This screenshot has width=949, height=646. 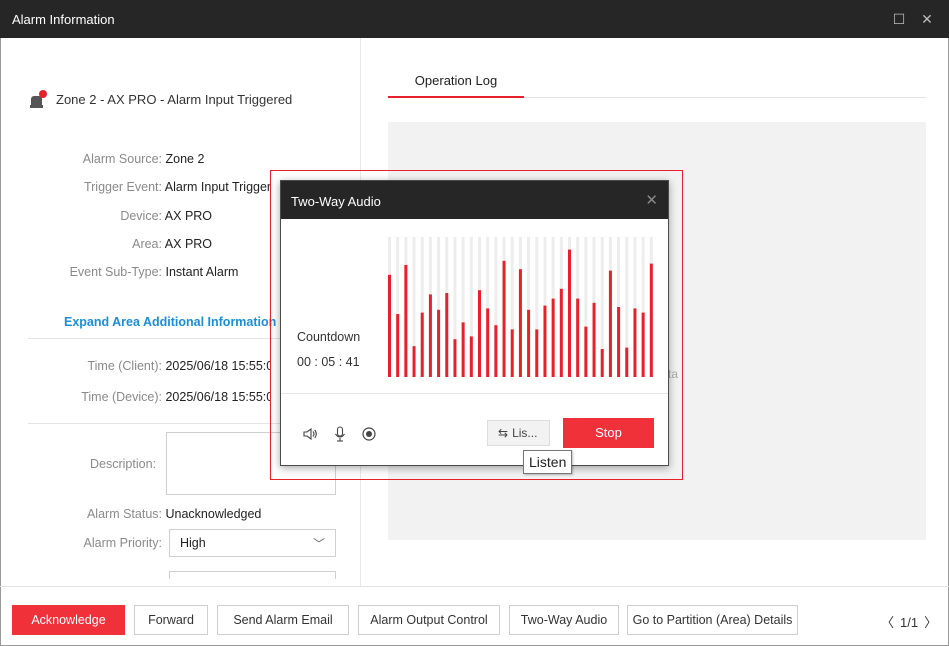 I want to click on field-value: Alarm Input Triggered, so click(x=217, y=187).